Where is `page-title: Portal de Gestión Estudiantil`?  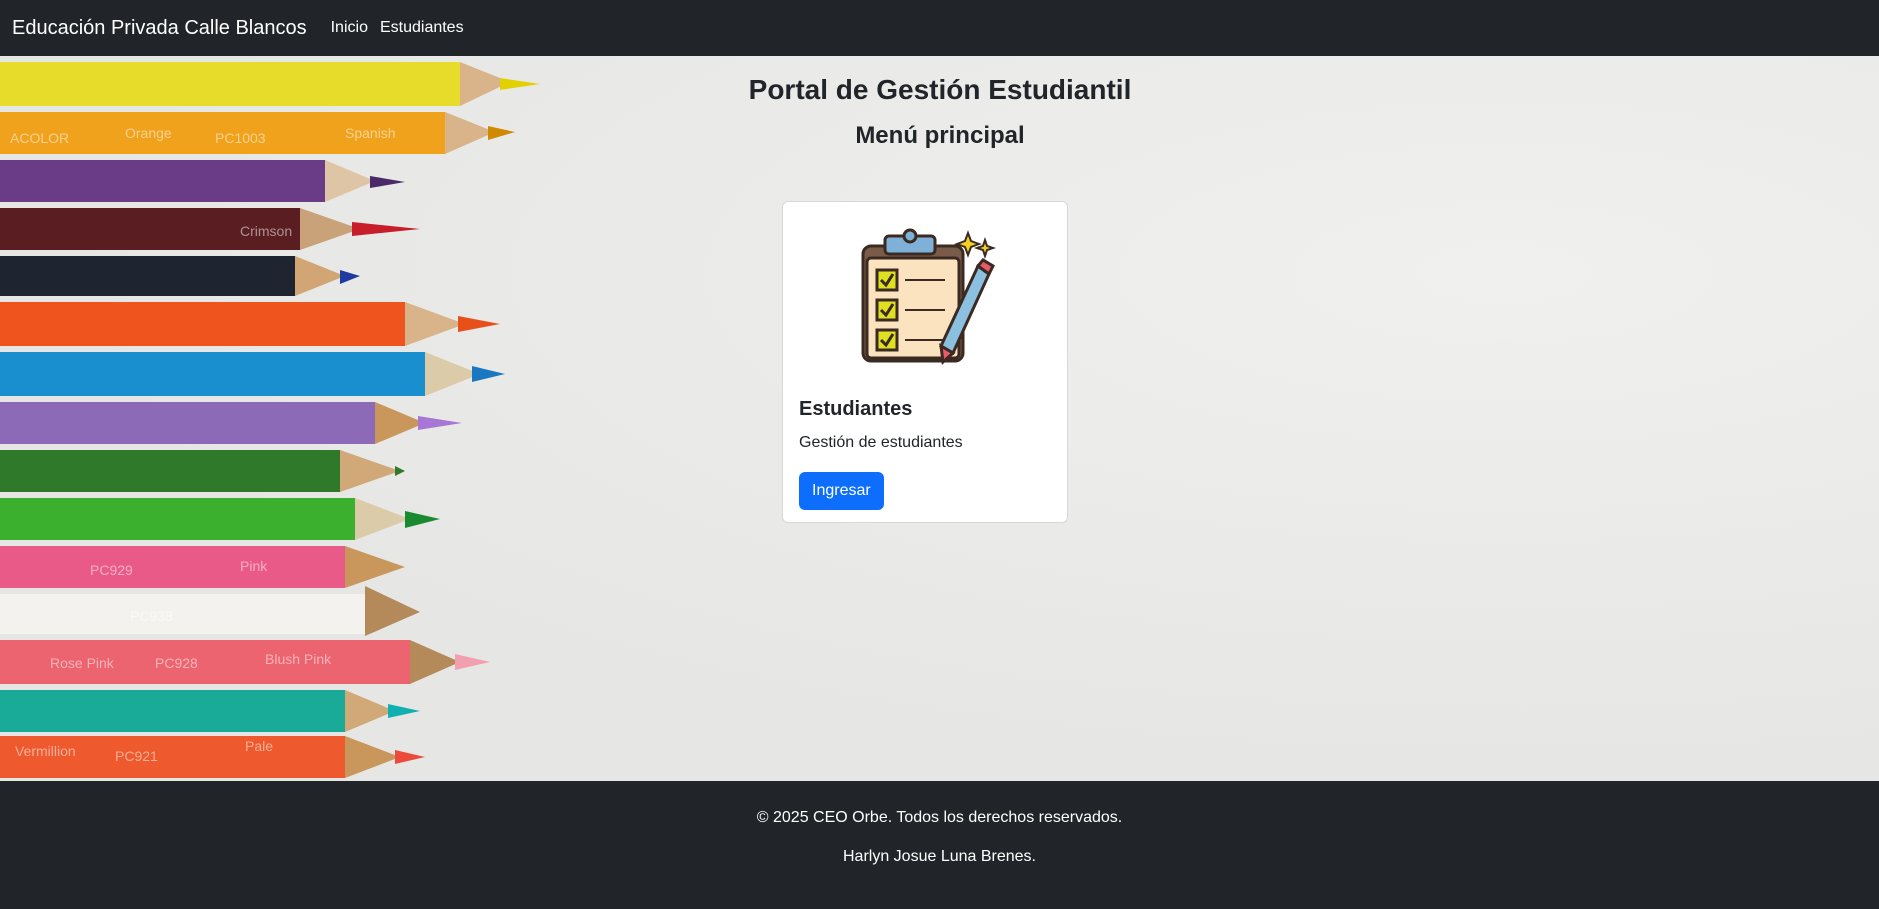
page-title: Portal de Gestión Estudiantil is located at coordinates (940, 89).